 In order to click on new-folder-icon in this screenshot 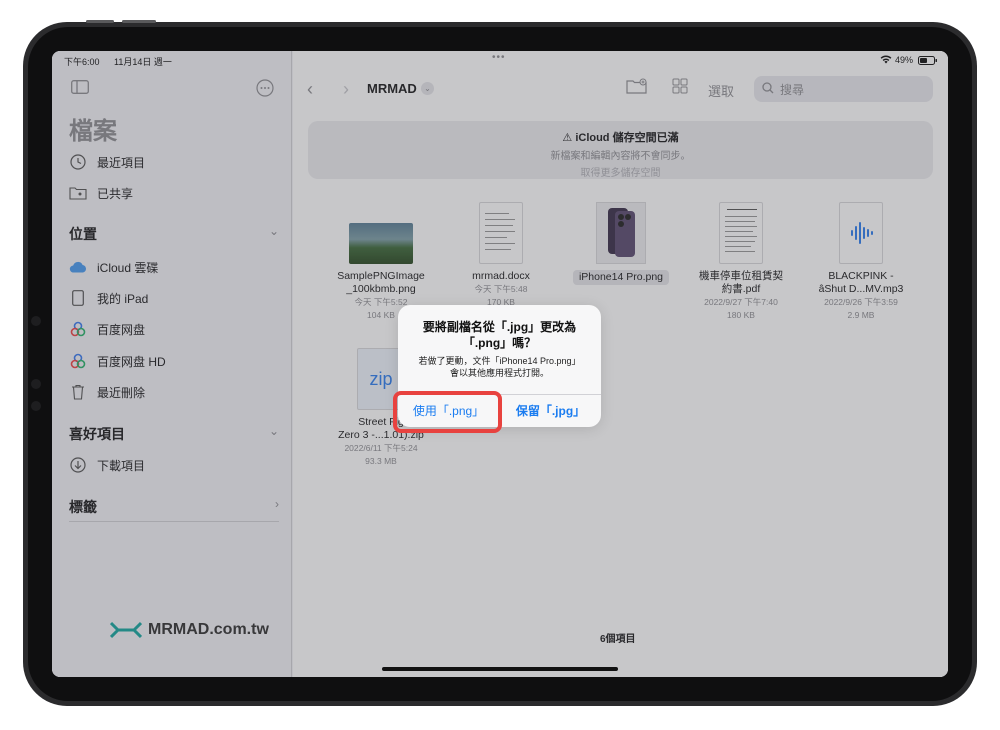, I will do `click(637, 88)`.